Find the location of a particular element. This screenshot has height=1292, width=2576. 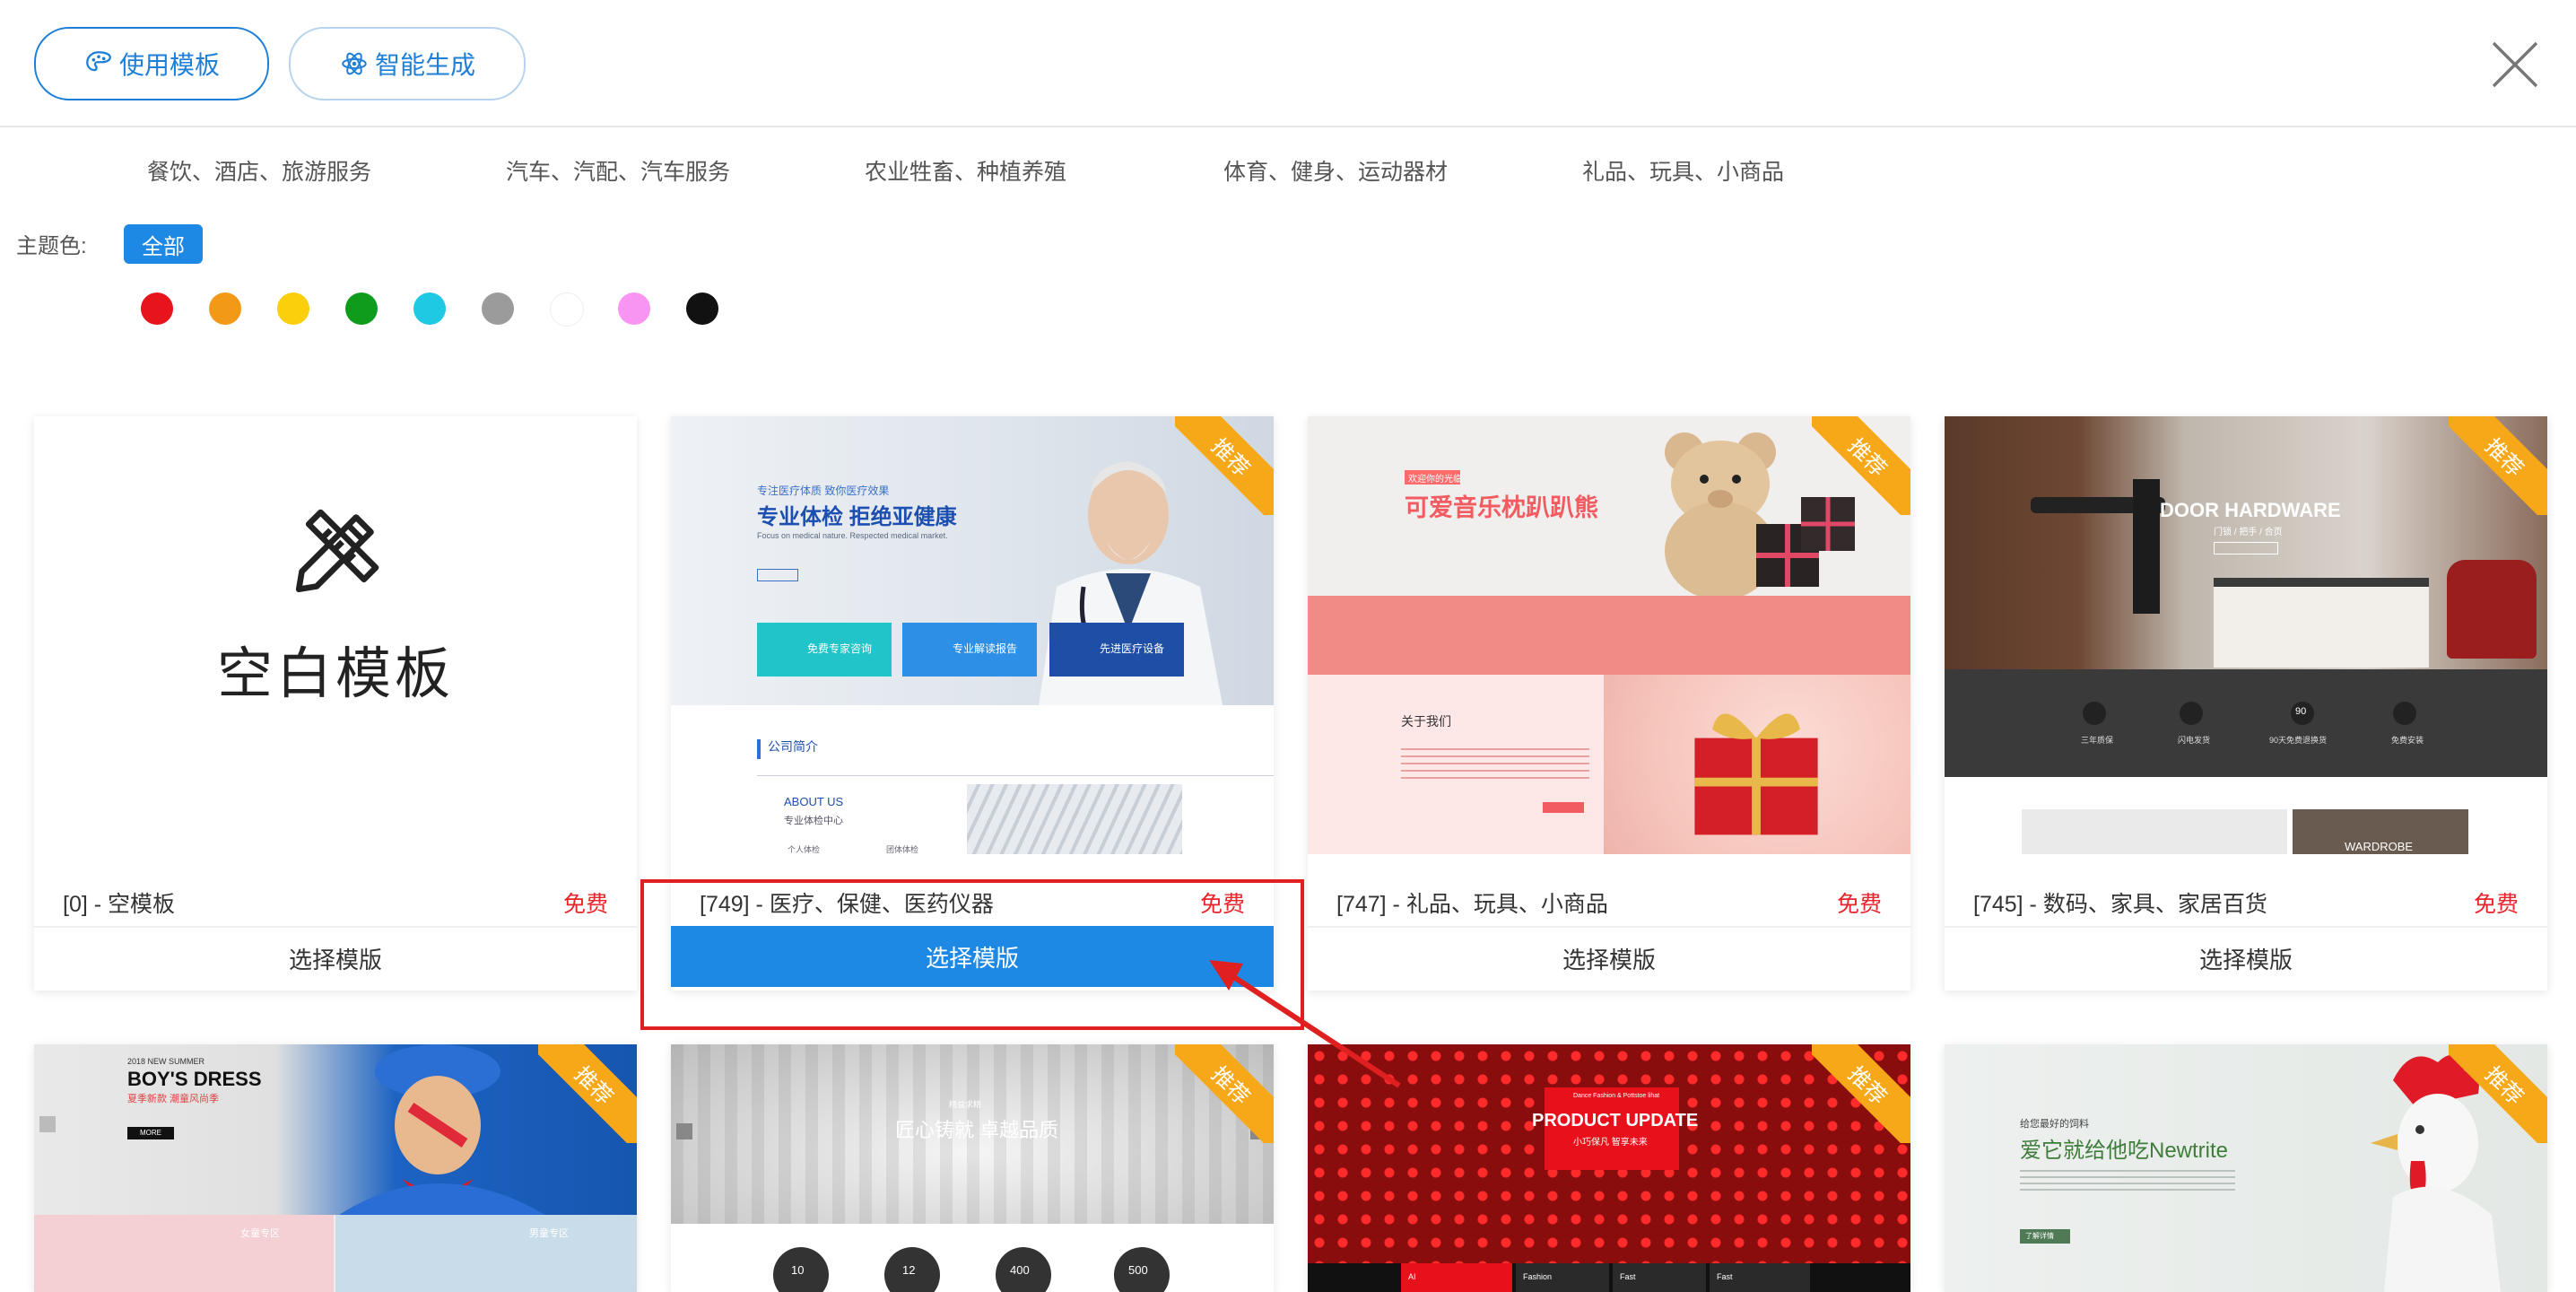

nav-tile-label: Fashion is located at coordinates (1538, 1276).